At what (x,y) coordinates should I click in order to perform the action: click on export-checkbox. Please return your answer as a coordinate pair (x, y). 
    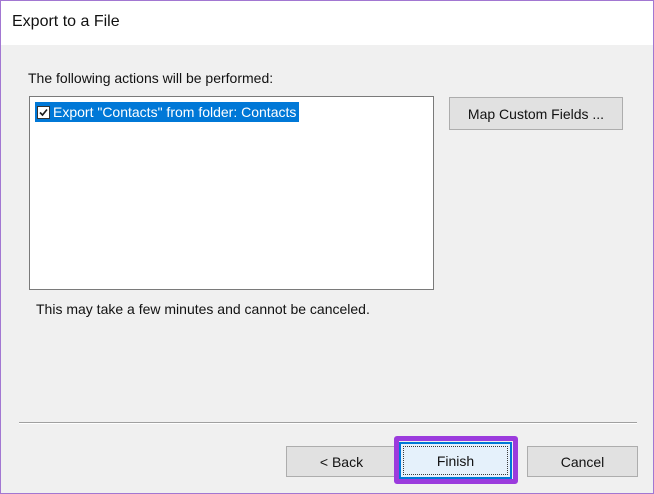
    Looking at the image, I should click on (43, 112).